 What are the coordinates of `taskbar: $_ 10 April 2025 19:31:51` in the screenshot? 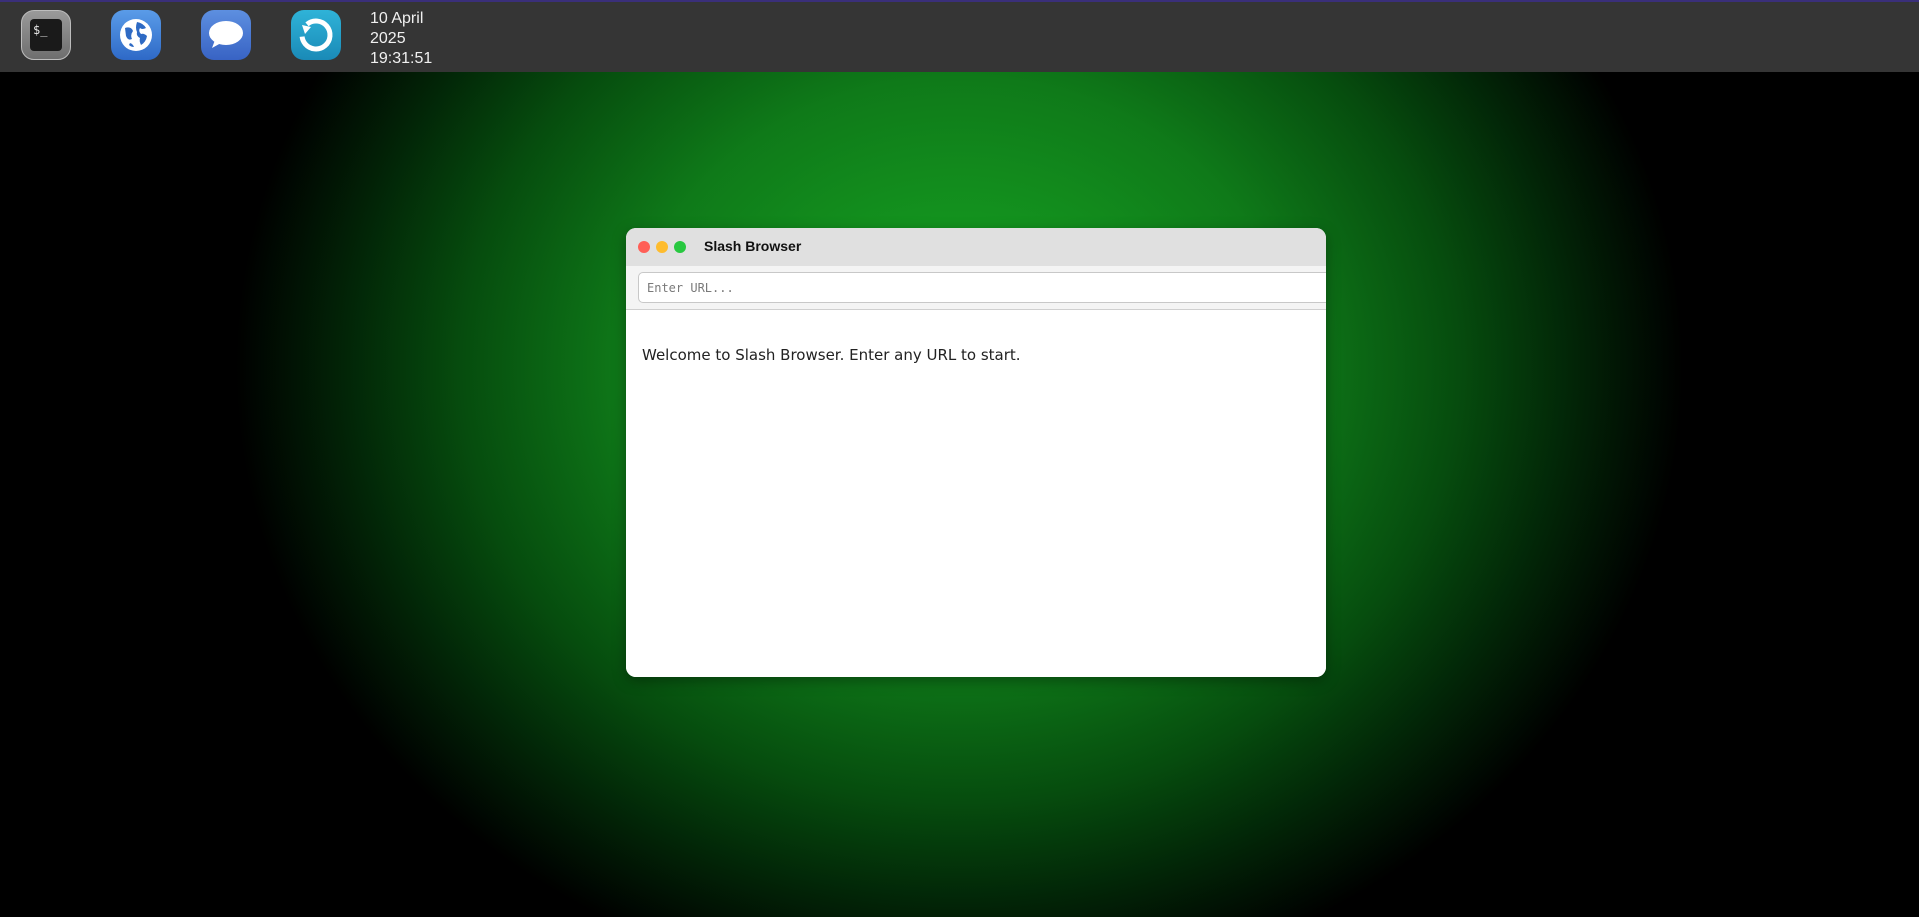 It's located at (959, 36).